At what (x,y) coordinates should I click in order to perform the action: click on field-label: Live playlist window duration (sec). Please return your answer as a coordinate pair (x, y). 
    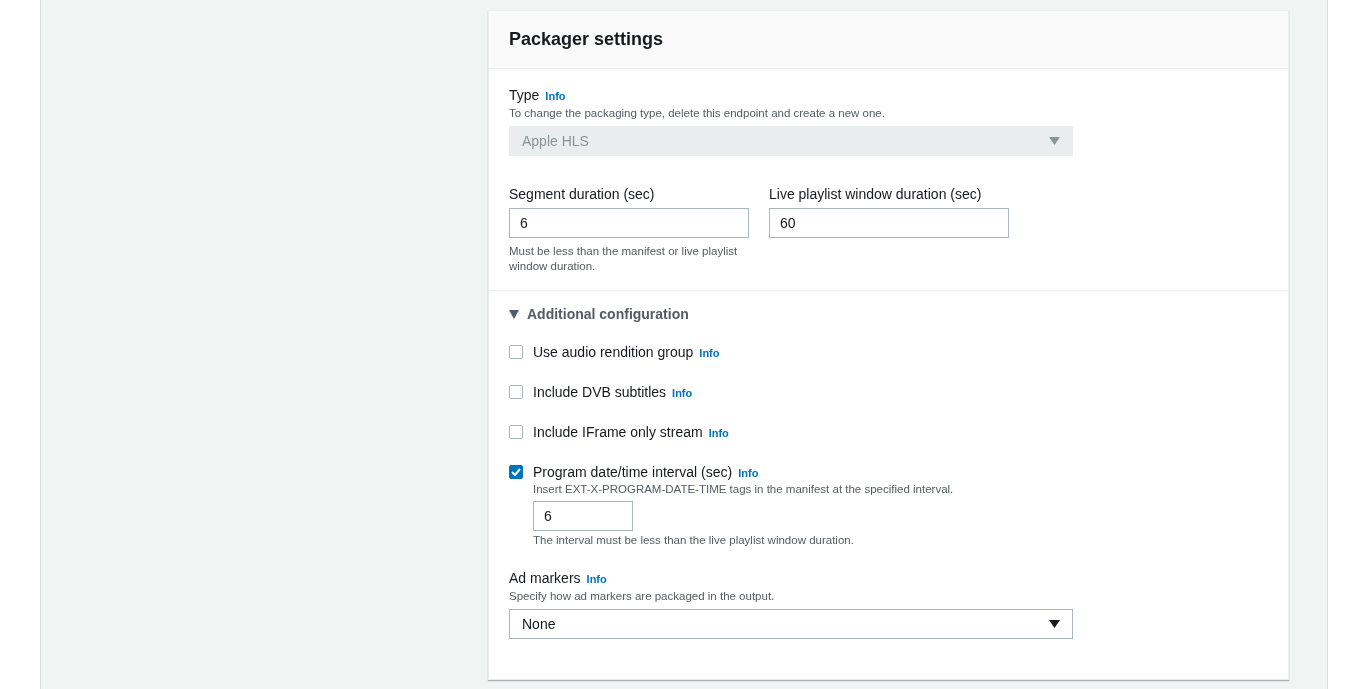
    Looking at the image, I should click on (875, 194).